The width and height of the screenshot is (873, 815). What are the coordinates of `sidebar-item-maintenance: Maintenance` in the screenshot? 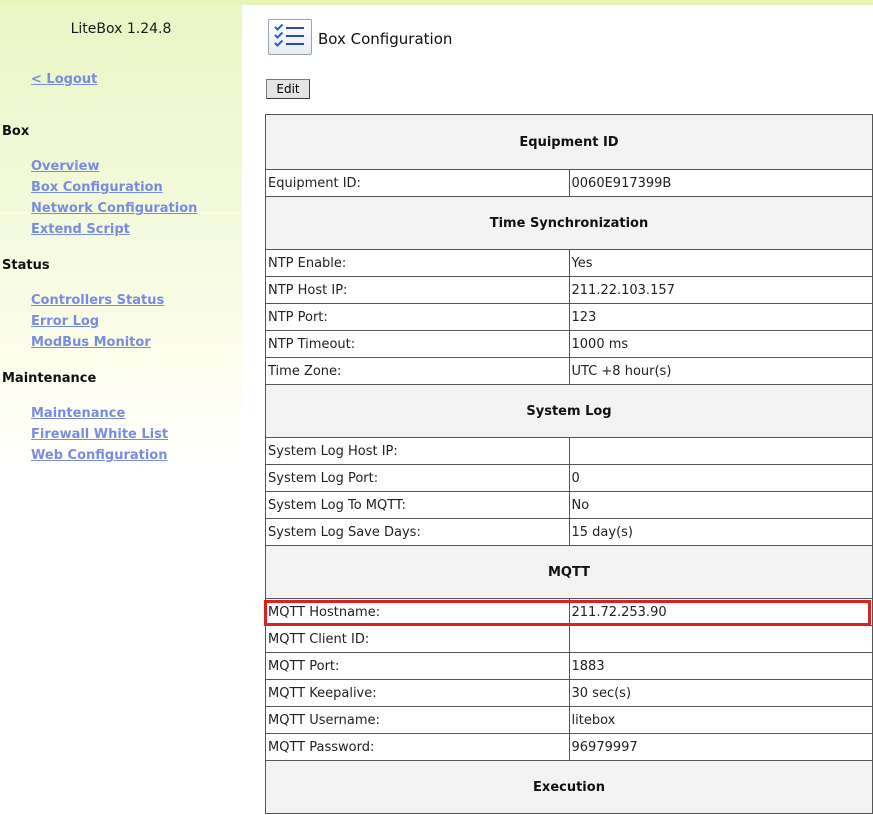 It's located at (78, 413).